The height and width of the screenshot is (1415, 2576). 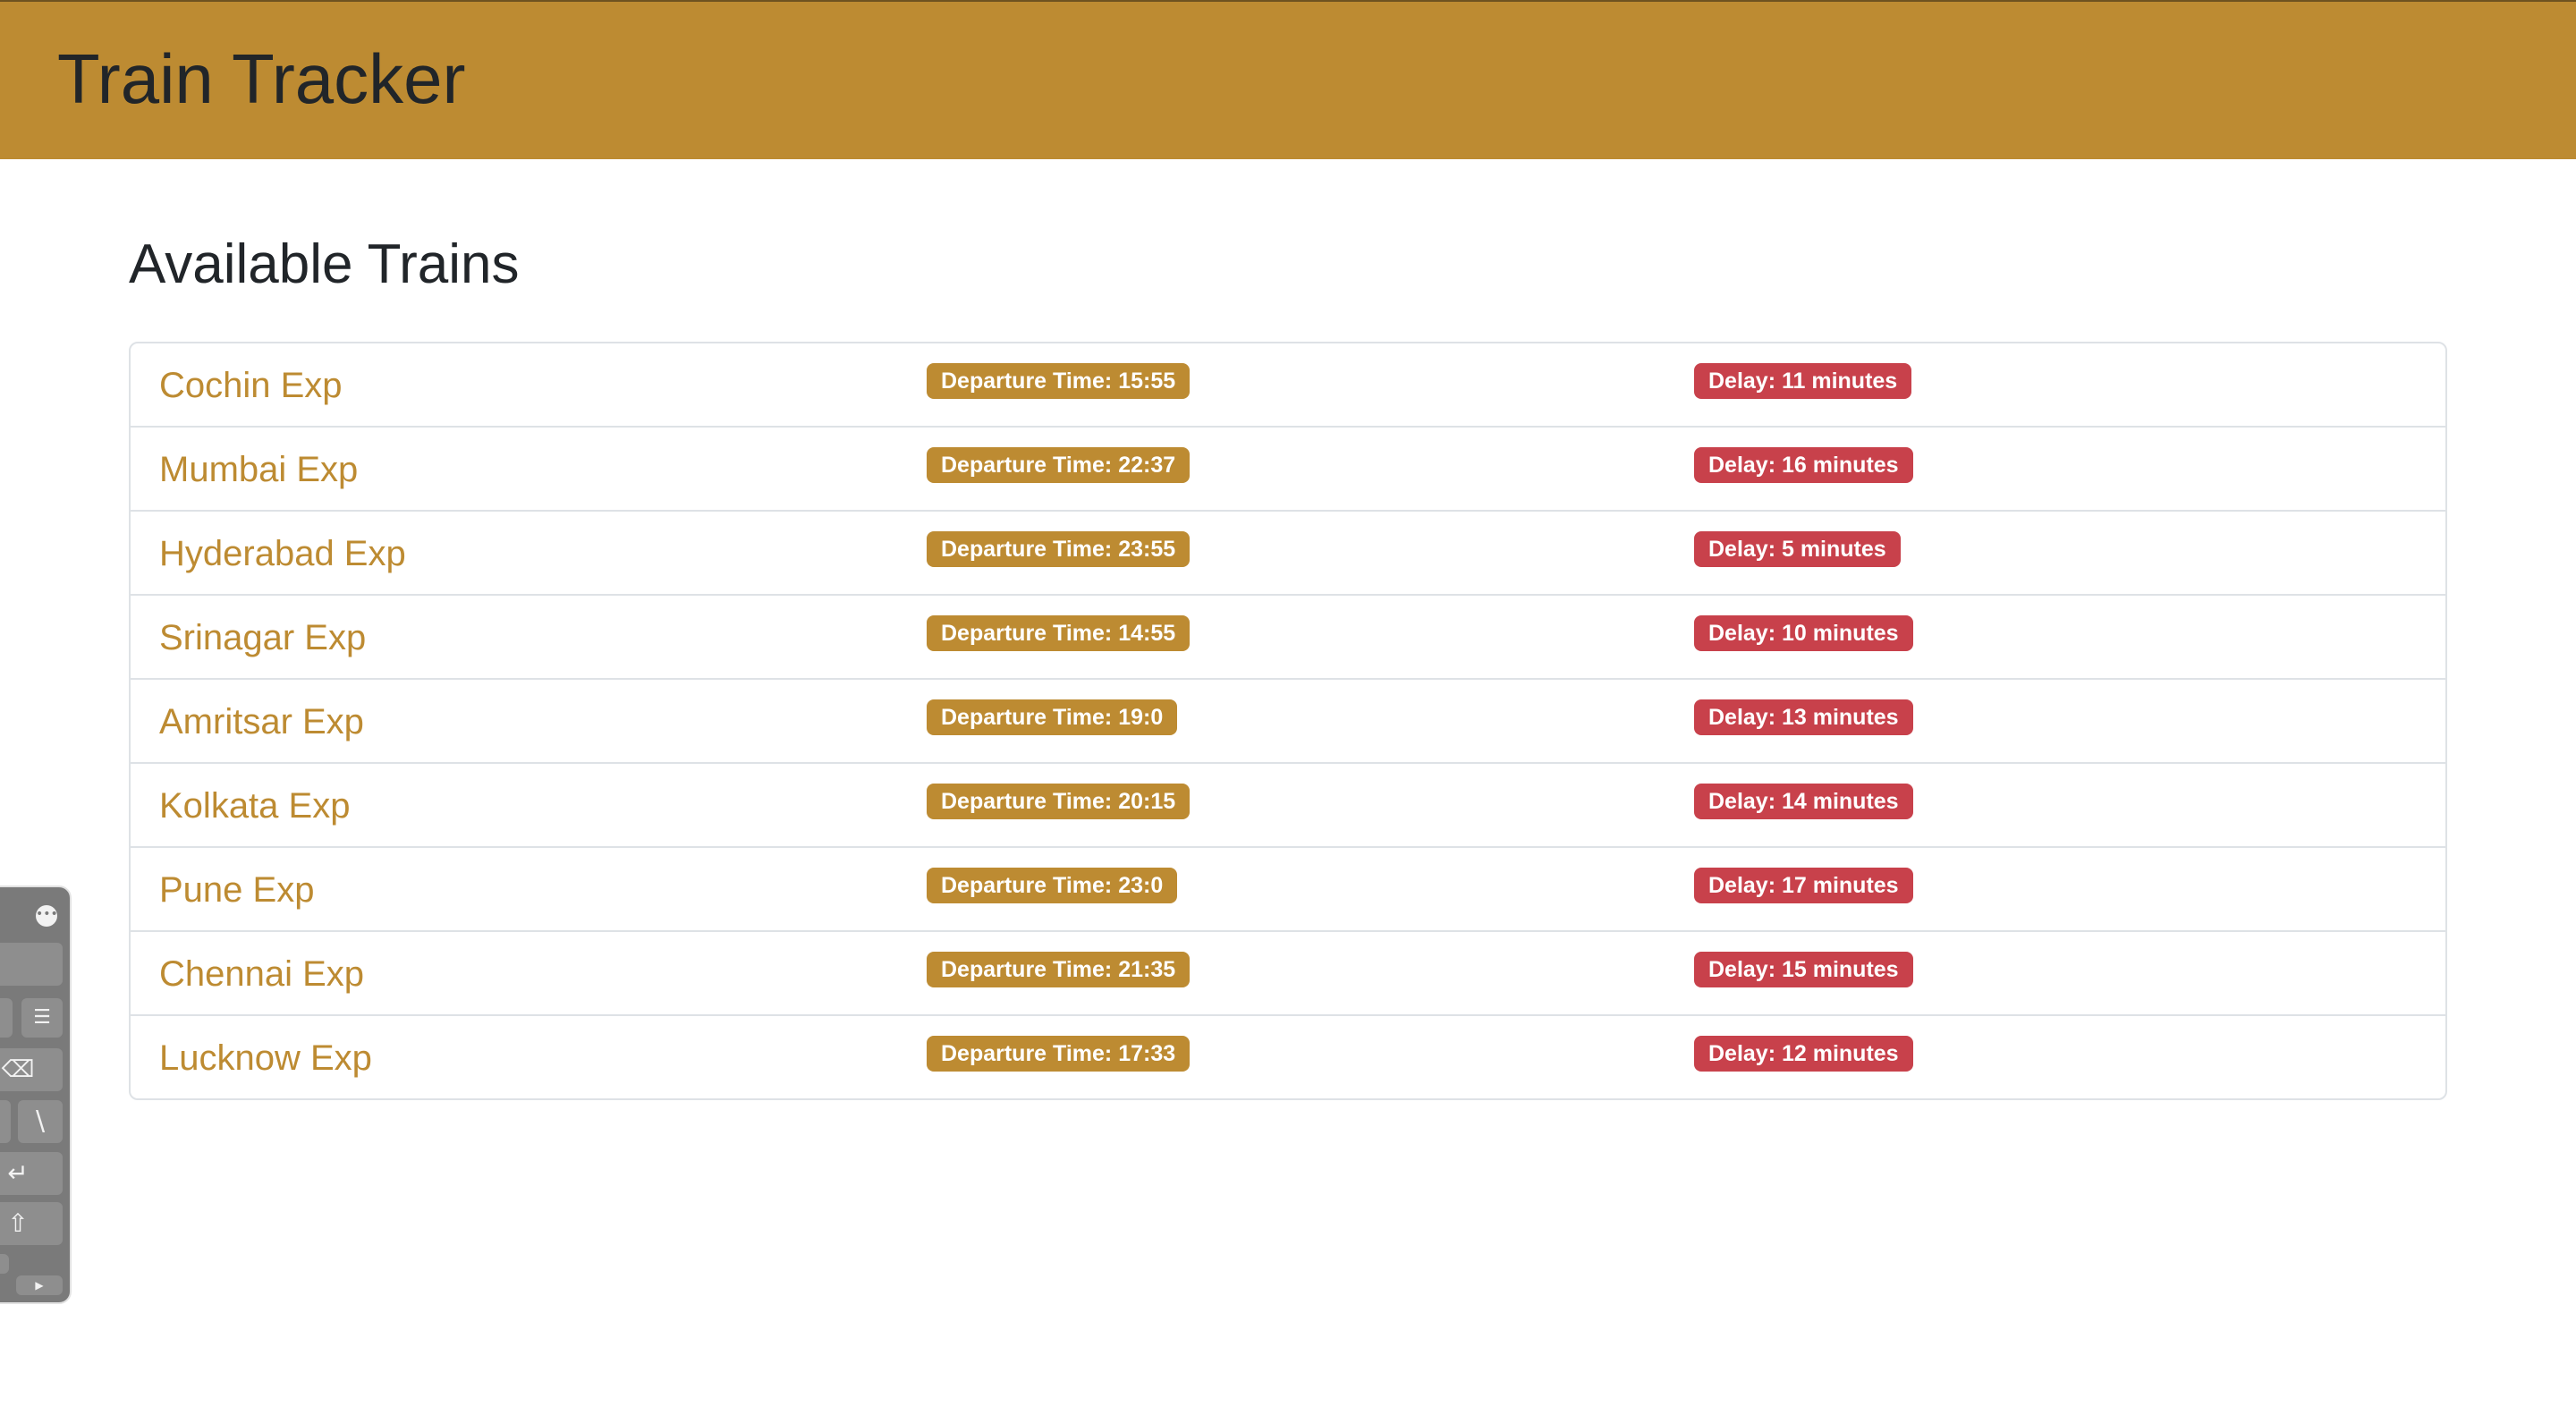 What do you see at coordinates (31, 965) in the screenshot?
I see `keyboard-text-field` at bounding box center [31, 965].